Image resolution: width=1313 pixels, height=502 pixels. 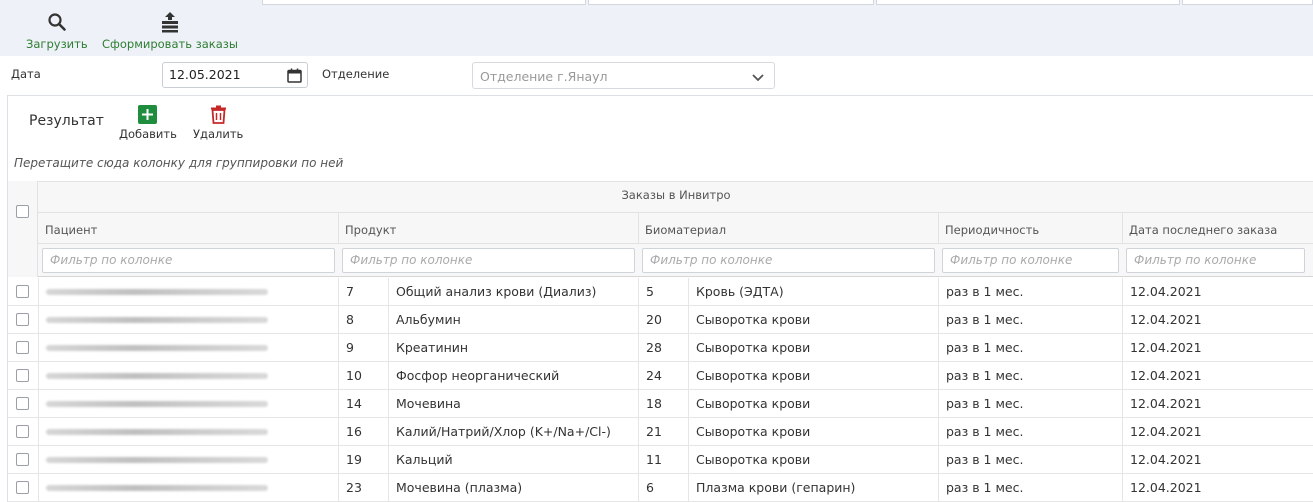 What do you see at coordinates (623, 75) in the screenshot?
I see `branch-select: Отделение г.Янаул` at bounding box center [623, 75].